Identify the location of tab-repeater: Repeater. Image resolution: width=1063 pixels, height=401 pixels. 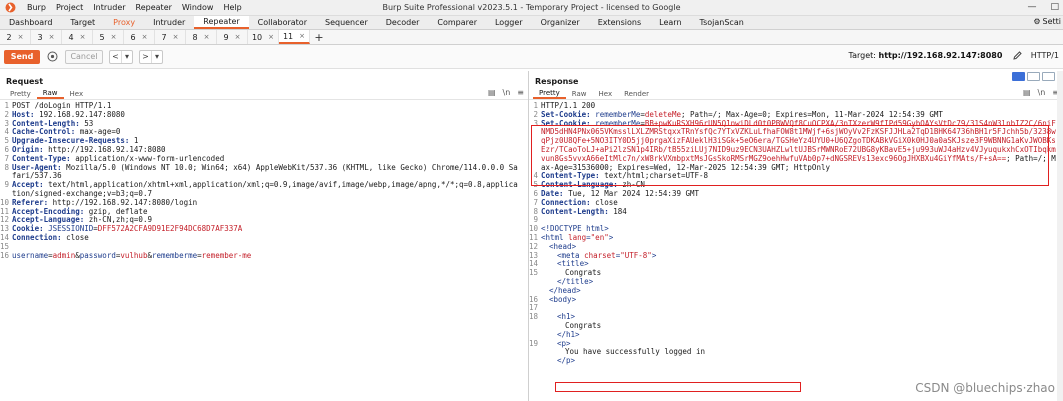
(221, 22).